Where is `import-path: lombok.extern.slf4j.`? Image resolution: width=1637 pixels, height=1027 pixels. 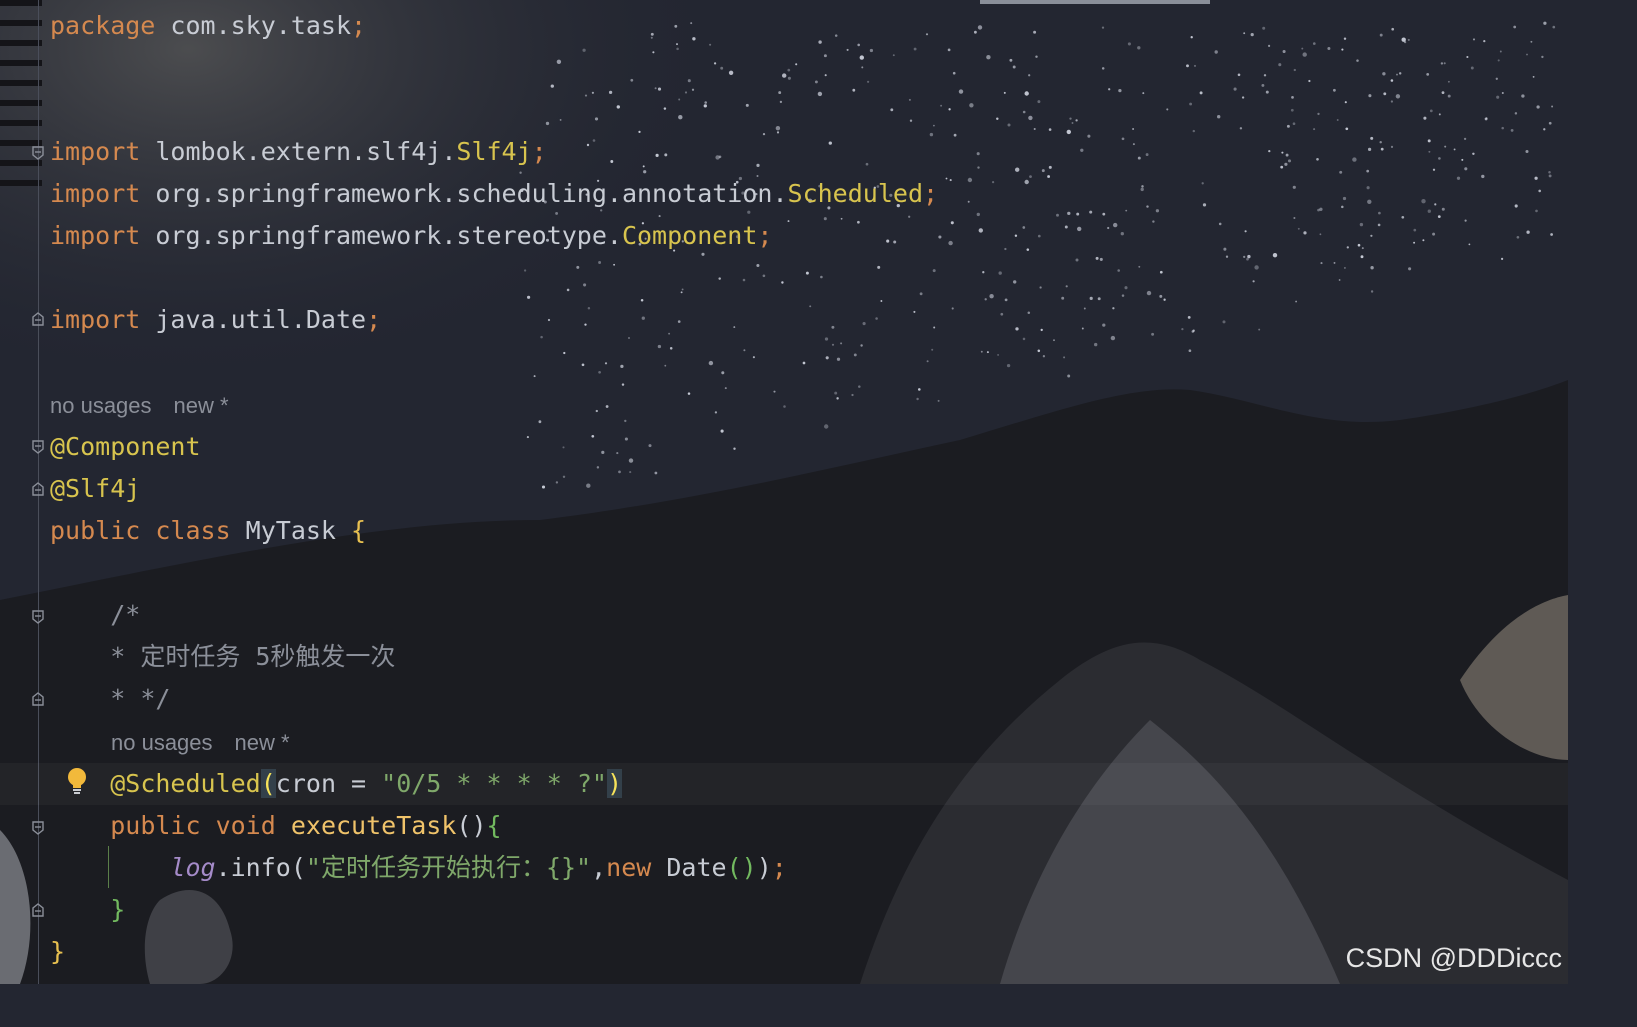 import-path: lombok.extern.slf4j. is located at coordinates (298, 151).